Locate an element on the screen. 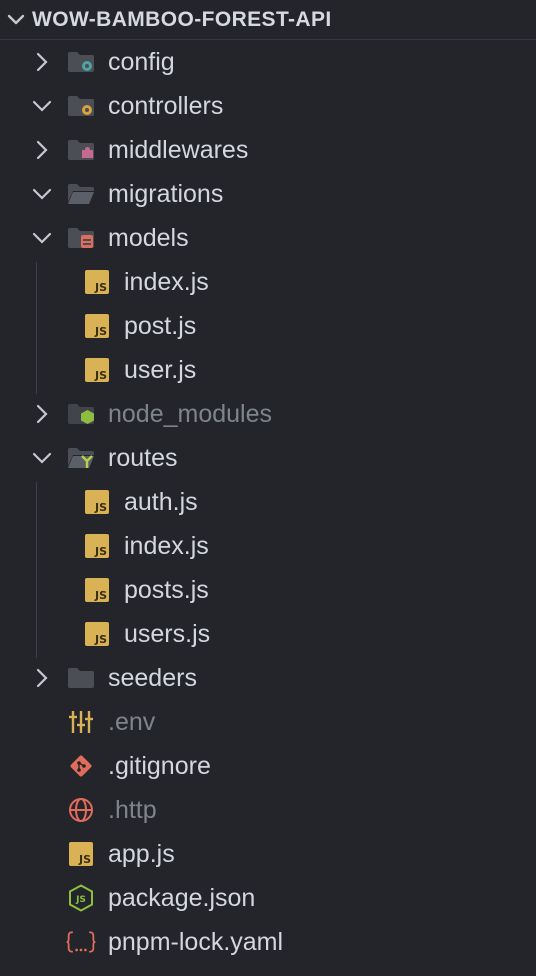 The image size is (536, 976). tree-item-pnpm-lock: pnpm-lock.yaml is located at coordinates (268, 942).